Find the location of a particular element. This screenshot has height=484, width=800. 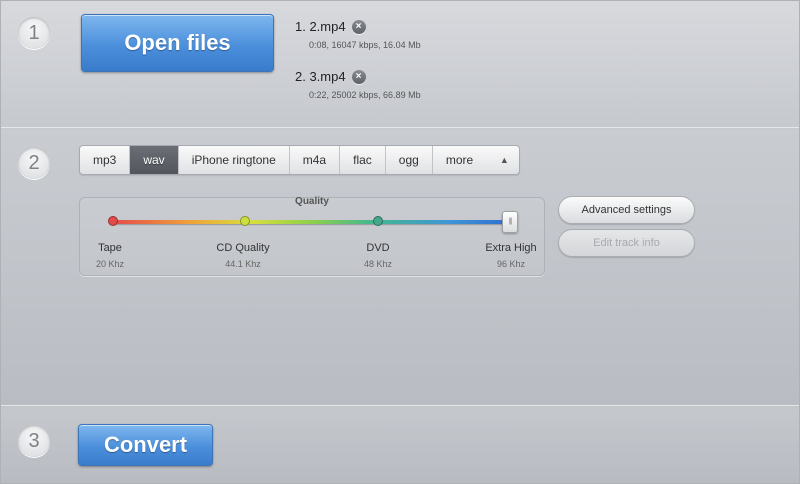

open-files-button: Open files is located at coordinates (177, 43).